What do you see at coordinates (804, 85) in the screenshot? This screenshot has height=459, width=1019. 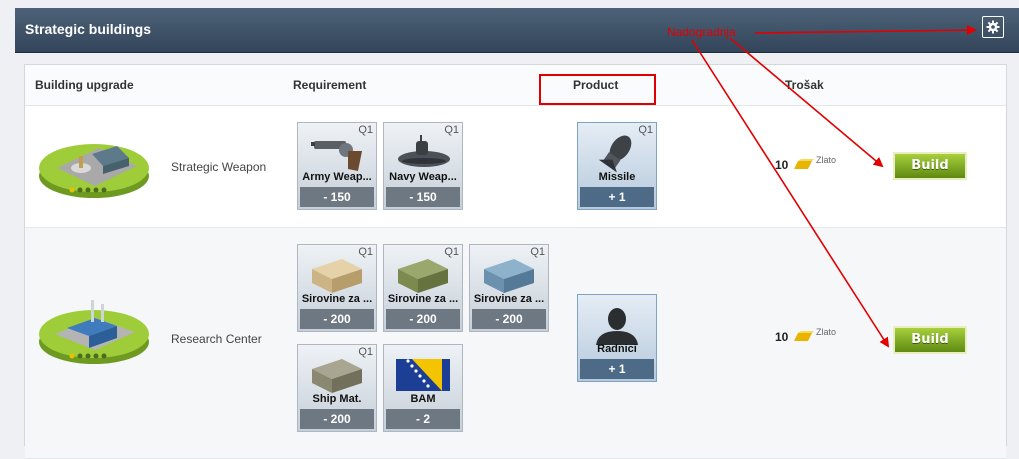 I see `column-cost: Trošak` at bounding box center [804, 85].